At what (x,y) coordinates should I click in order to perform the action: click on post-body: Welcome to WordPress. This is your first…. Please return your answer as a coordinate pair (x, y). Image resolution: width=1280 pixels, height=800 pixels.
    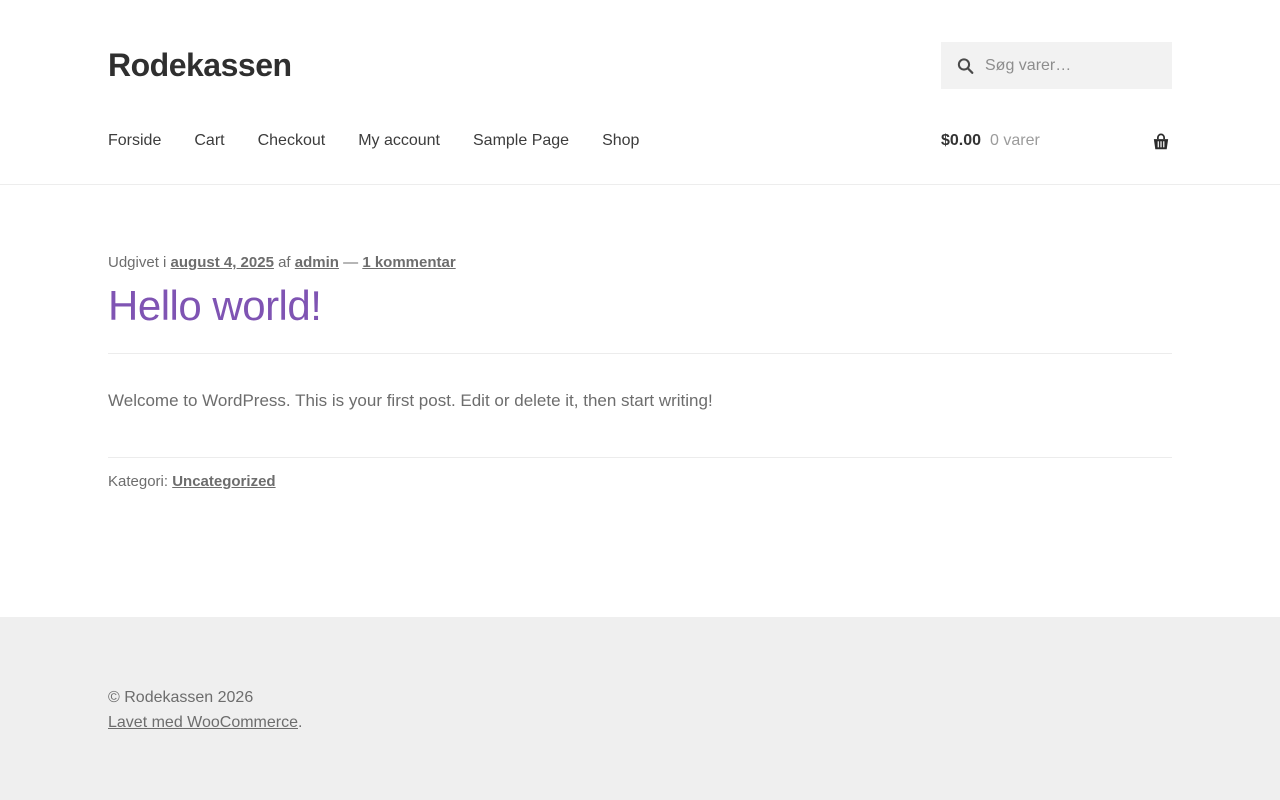
    Looking at the image, I should click on (410, 400).